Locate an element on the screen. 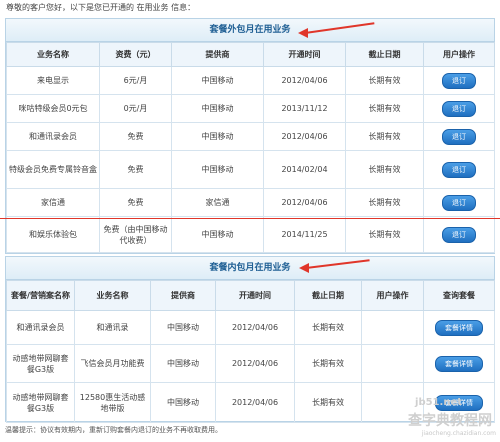 Image resolution: width=500 pixels, height=442 pixels. fee: 6元/月 is located at coordinates (135, 80).